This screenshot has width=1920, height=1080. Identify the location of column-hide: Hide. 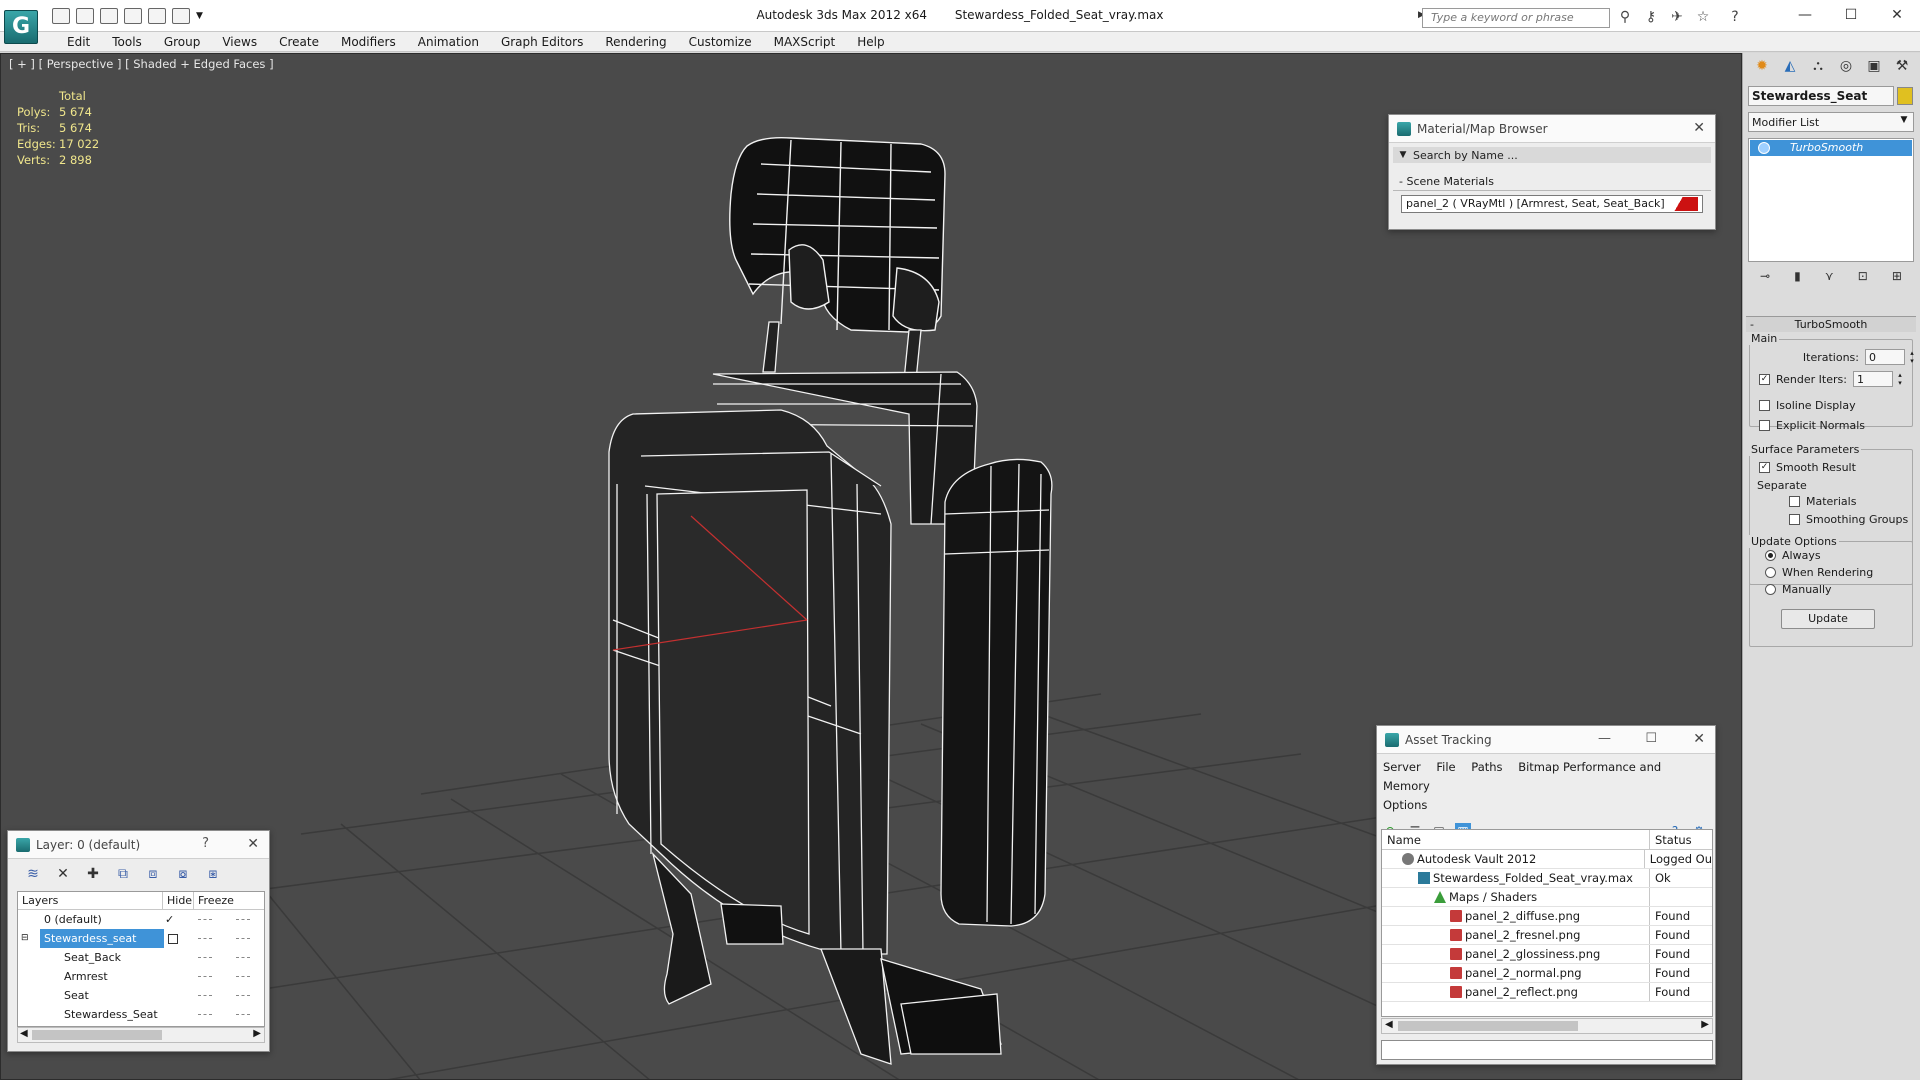
(178, 900).